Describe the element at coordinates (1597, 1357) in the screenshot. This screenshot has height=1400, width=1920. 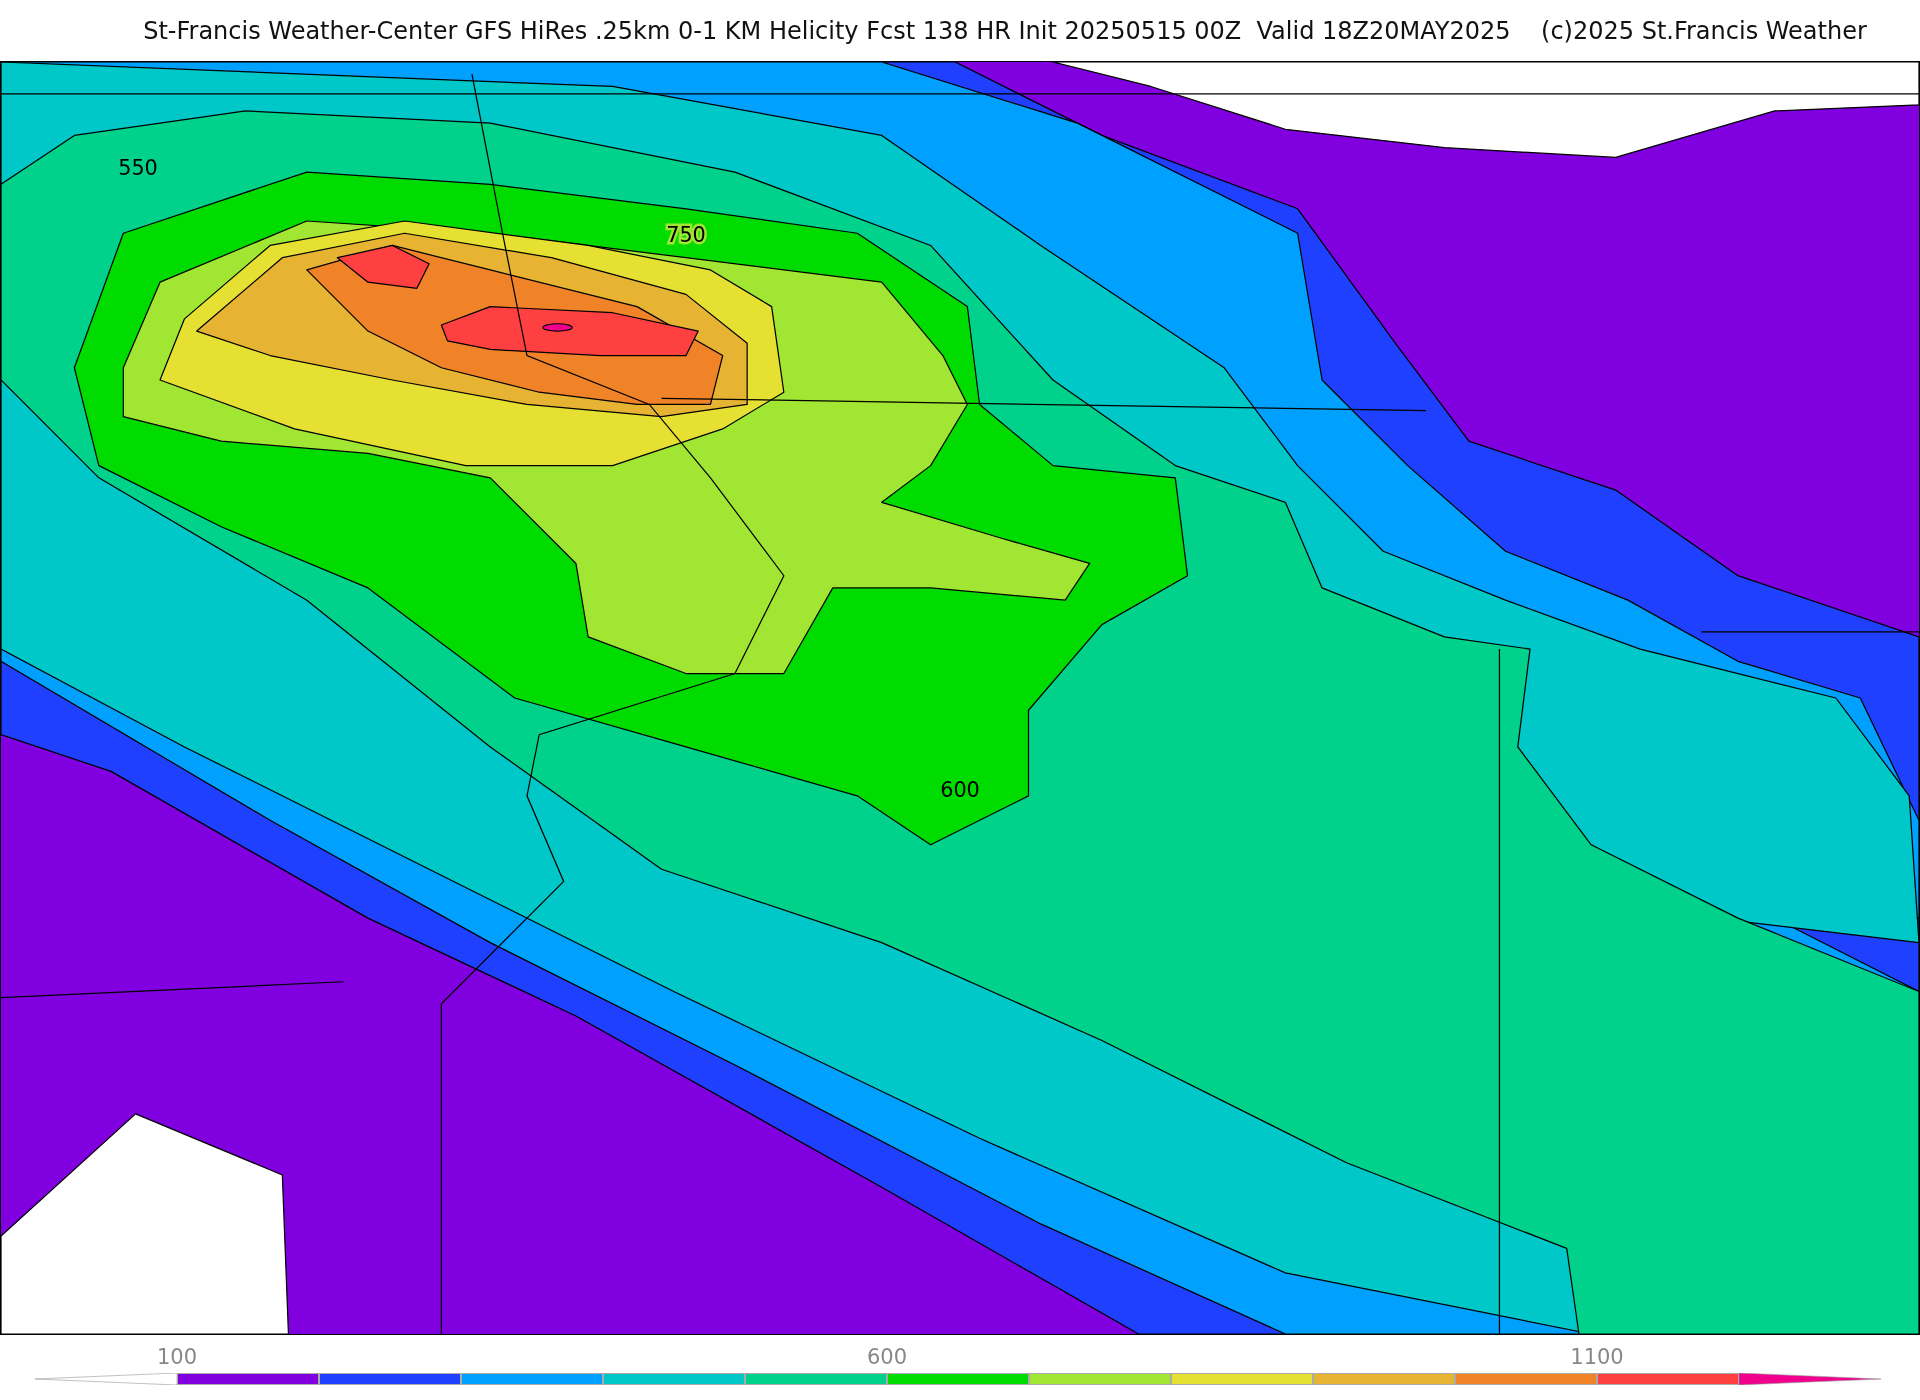
I see `tick-label: 1100` at that location.